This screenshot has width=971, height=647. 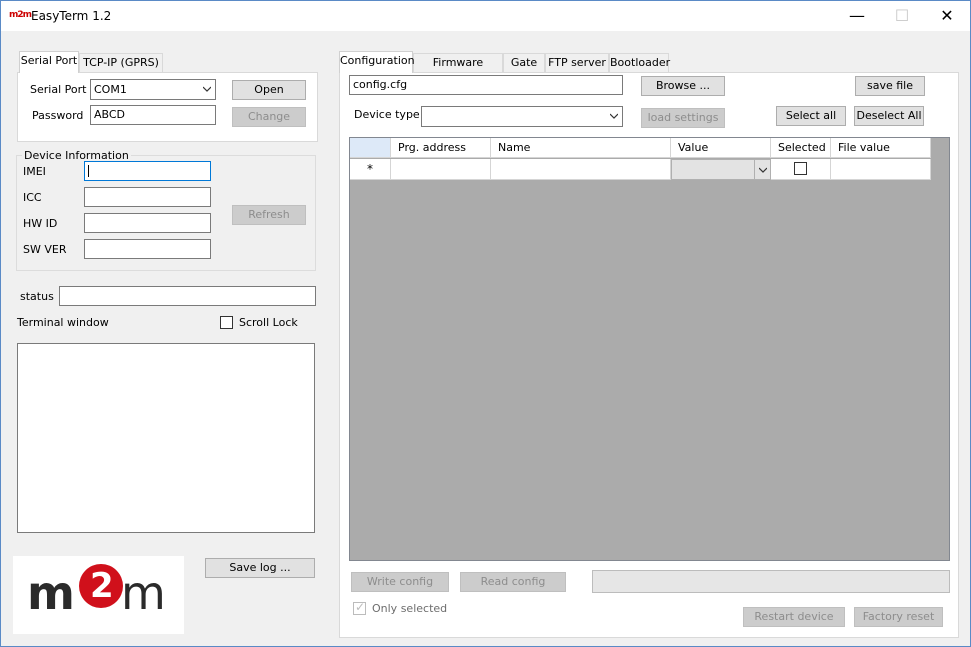 What do you see at coordinates (377, 62) in the screenshot?
I see `tab-configuration: Configuration` at bounding box center [377, 62].